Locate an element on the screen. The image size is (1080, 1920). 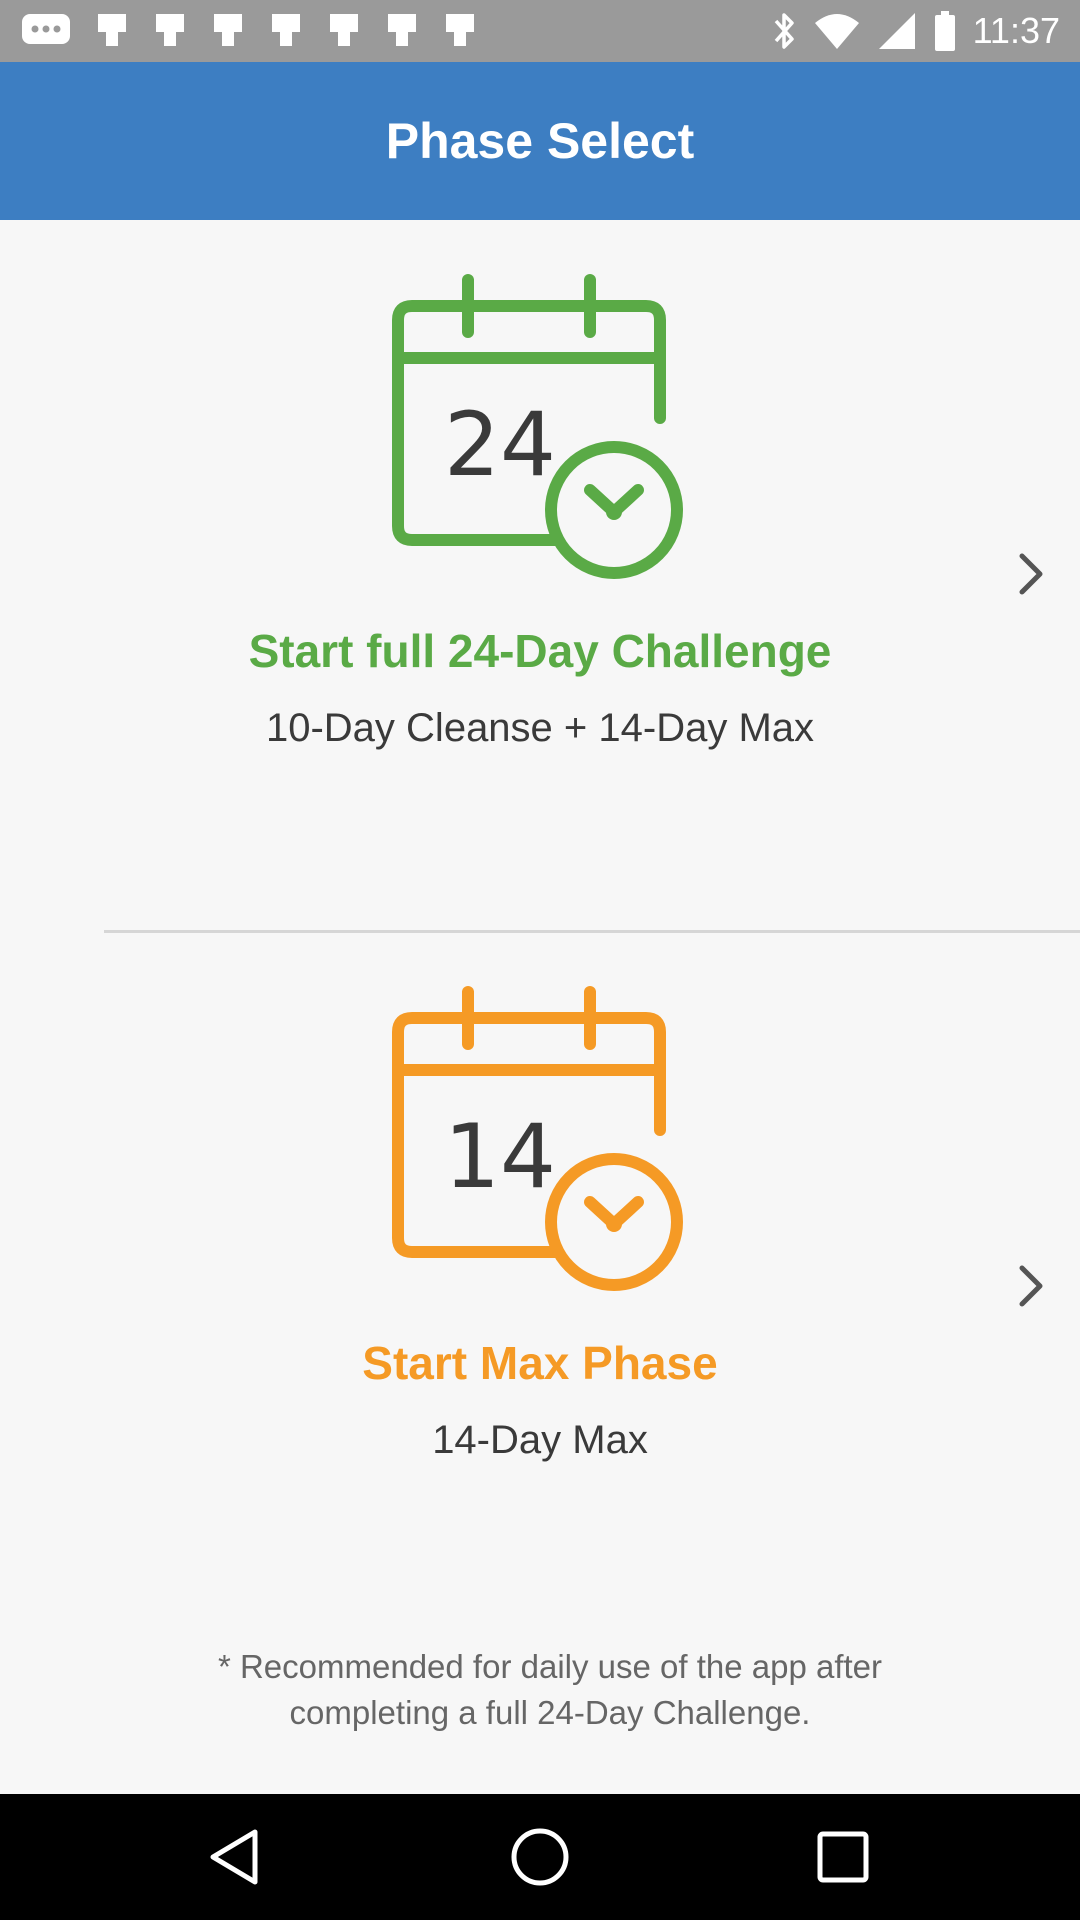
status-time: 11:37 is located at coordinates (1016, 30).